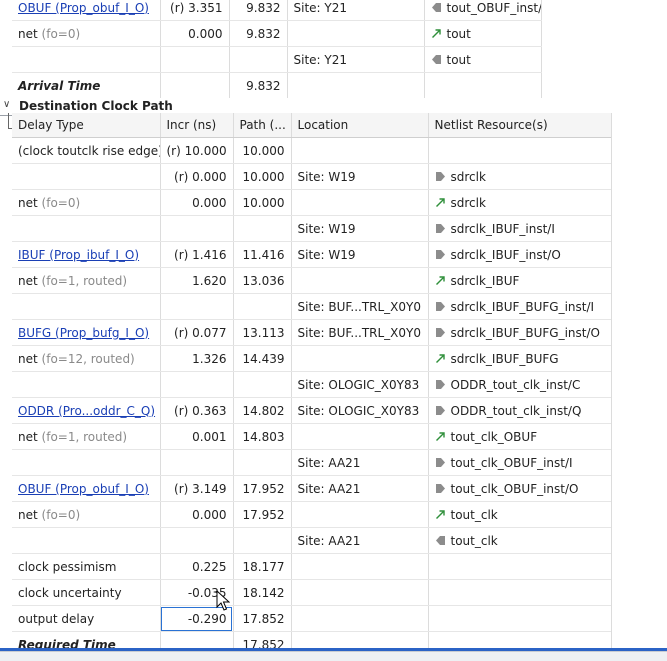  What do you see at coordinates (86, 125) in the screenshot?
I see `column-header-delay-type: Delay Type` at bounding box center [86, 125].